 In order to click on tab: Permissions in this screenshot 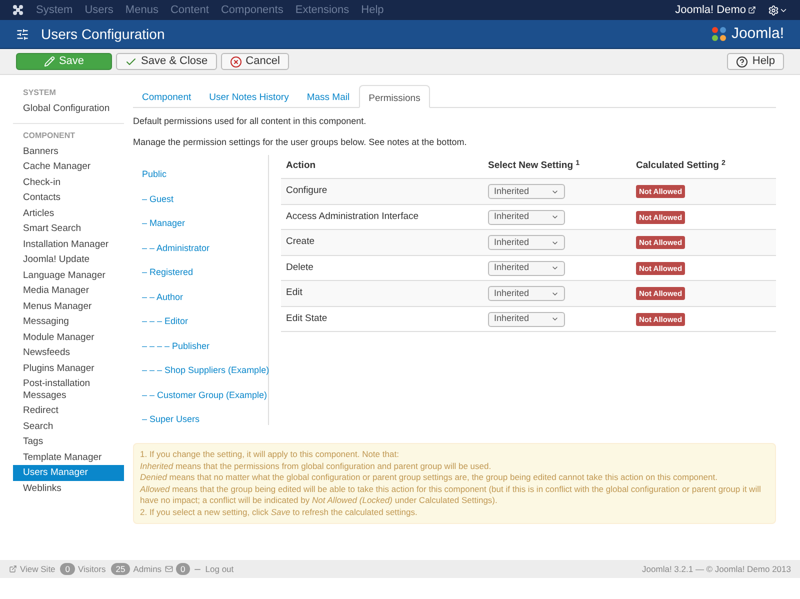, I will do `click(394, 96)`.